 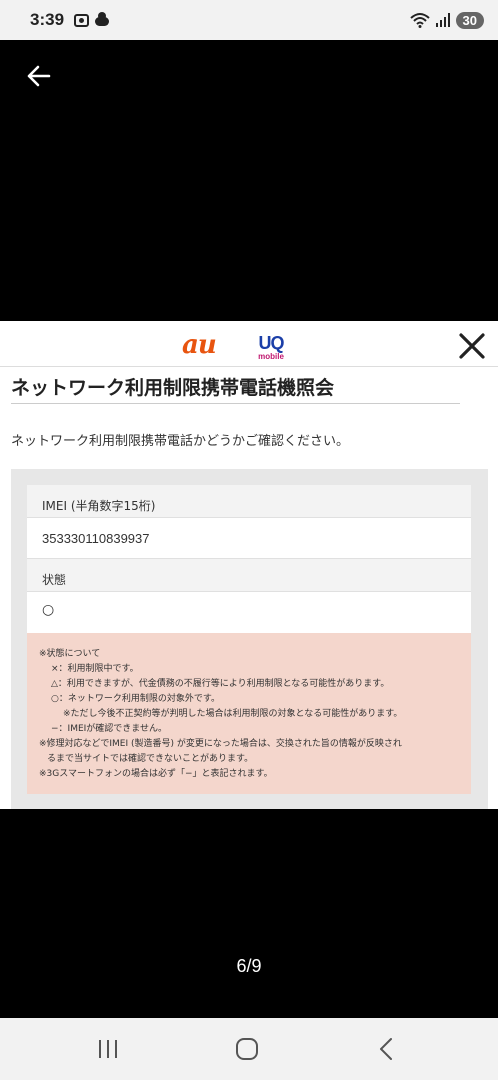 I want to click on logo-header: au UQ mobile, so click(x=249, y=344).